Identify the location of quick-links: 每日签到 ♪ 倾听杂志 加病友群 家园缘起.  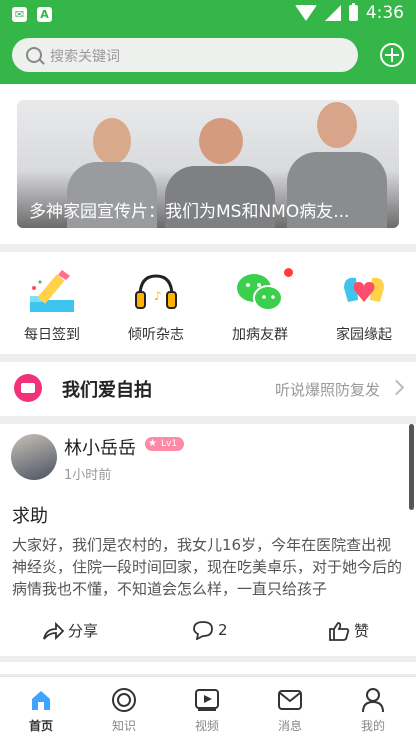
(208, 303).